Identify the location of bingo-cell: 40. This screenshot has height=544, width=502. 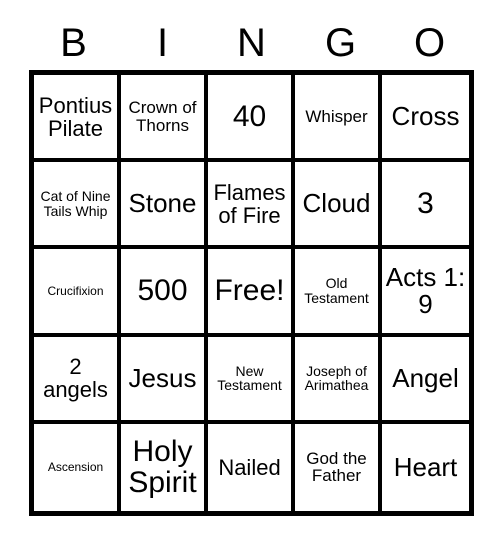
(251, 119).